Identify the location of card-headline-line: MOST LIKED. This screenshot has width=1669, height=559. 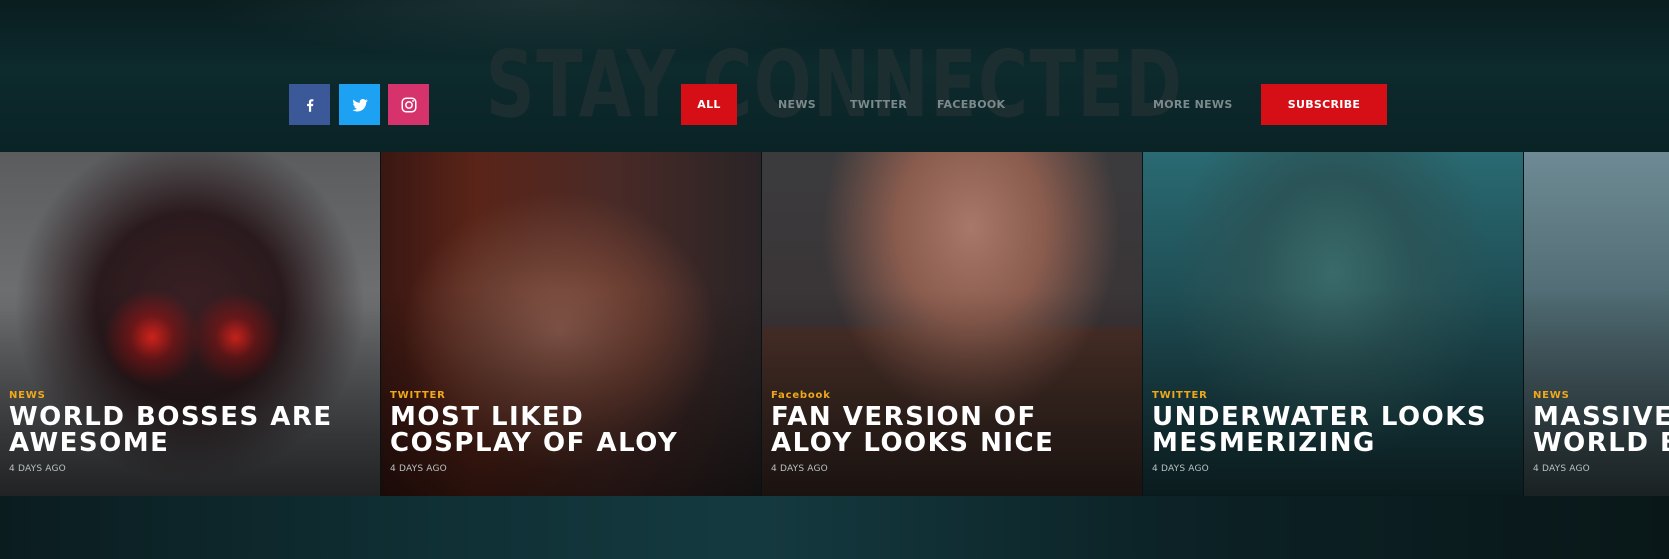
(487, 417).